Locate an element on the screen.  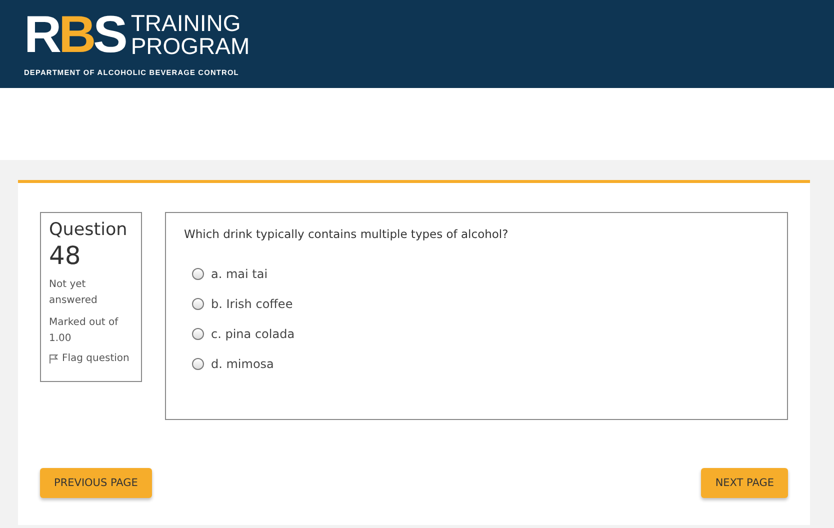
marks-text: Marked out of 1.00 is located at coordinates (84, 331).